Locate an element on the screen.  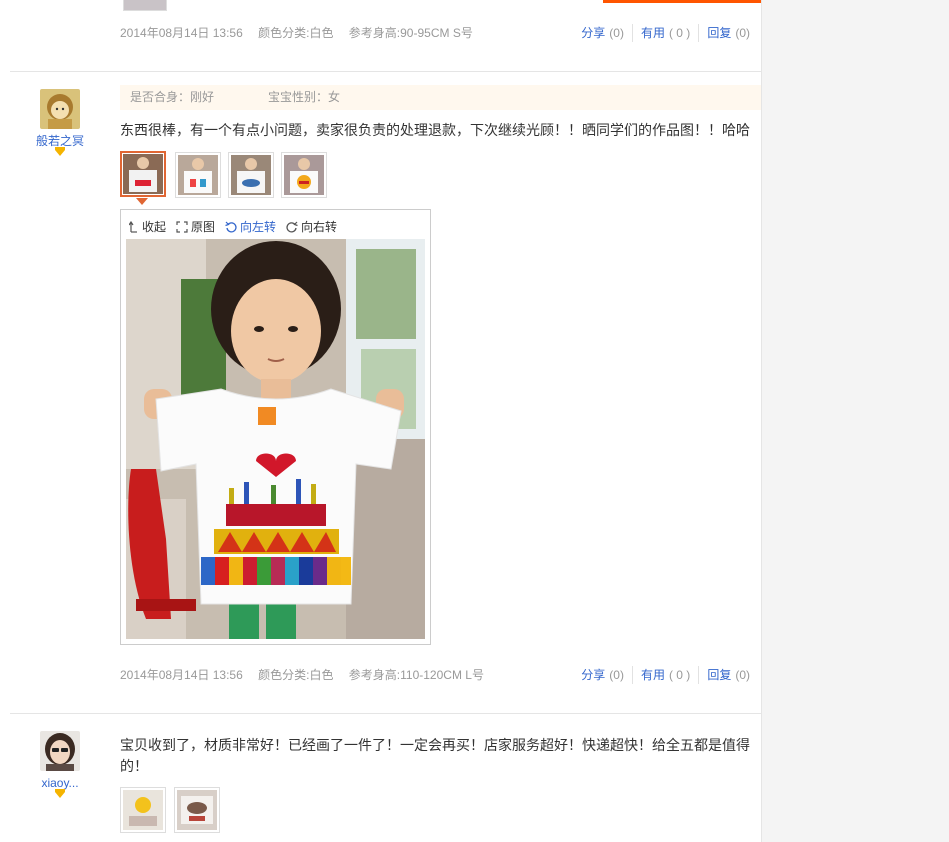
reviewer: 般若之冥 is located at coordinates (60, 122).